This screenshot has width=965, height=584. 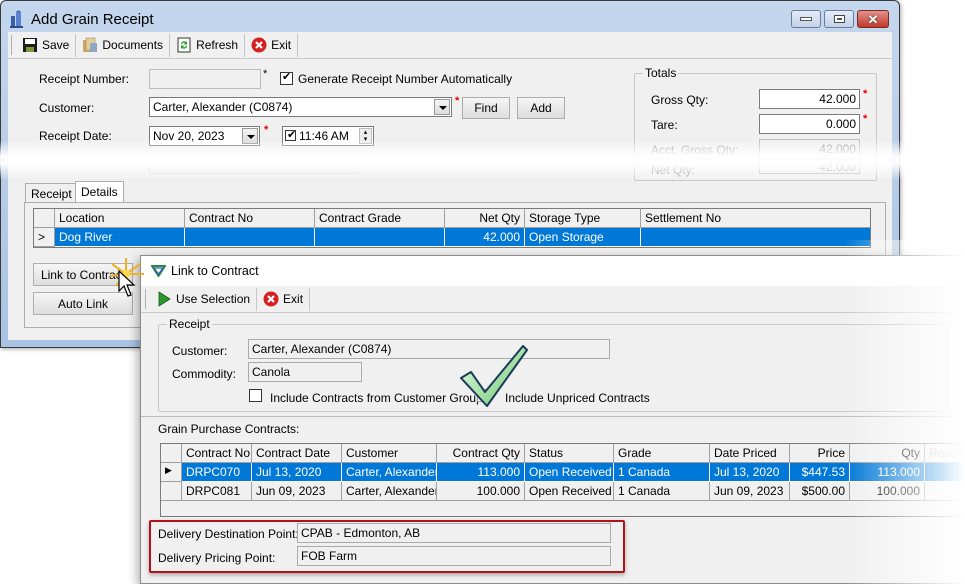 I want to click on checkmark-icon, so click(x=494, y=376).